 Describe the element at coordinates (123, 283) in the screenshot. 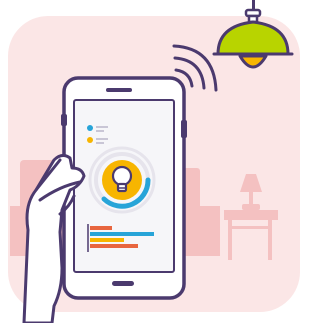

I see `home-button` at that location.